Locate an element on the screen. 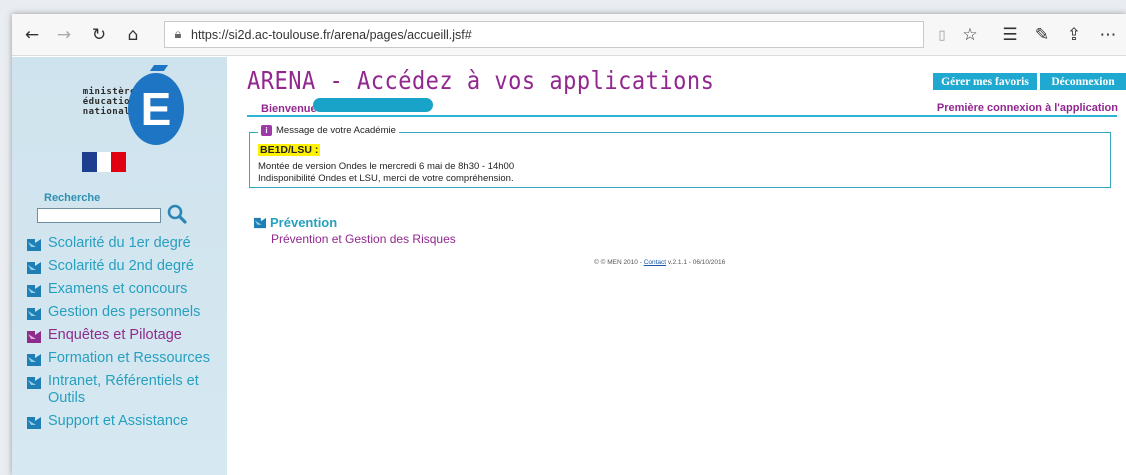 The height and width of the screenshot is (475, 1126). sidebar-item-gestion-personnels: Gestion des personnels is located at coordinates (126, 312).